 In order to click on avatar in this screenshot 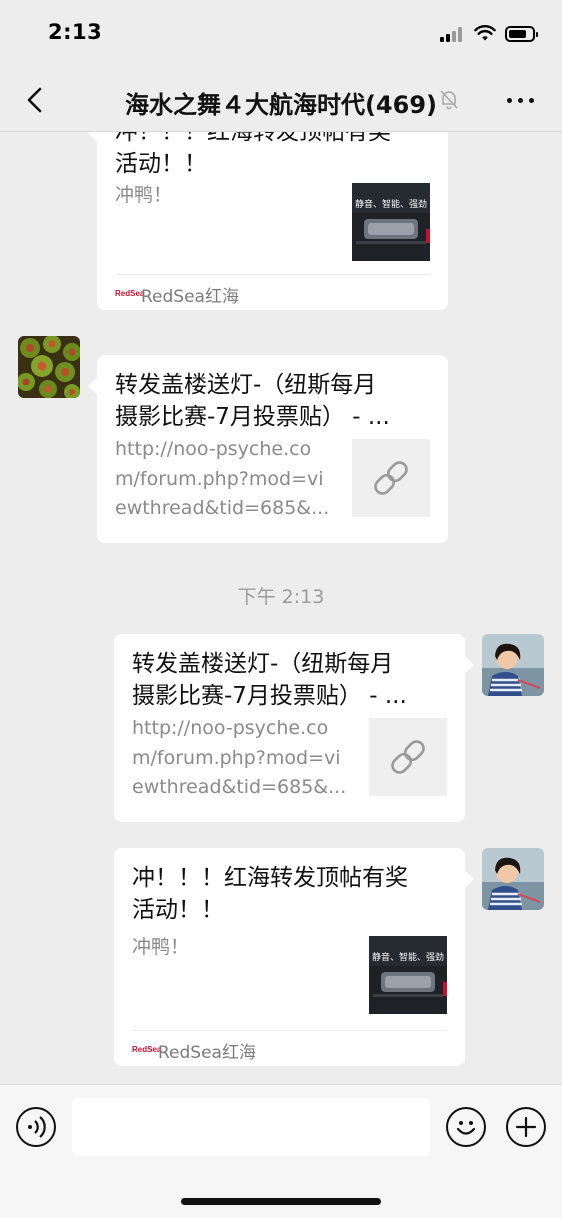, I will do `click(49, 367)`.